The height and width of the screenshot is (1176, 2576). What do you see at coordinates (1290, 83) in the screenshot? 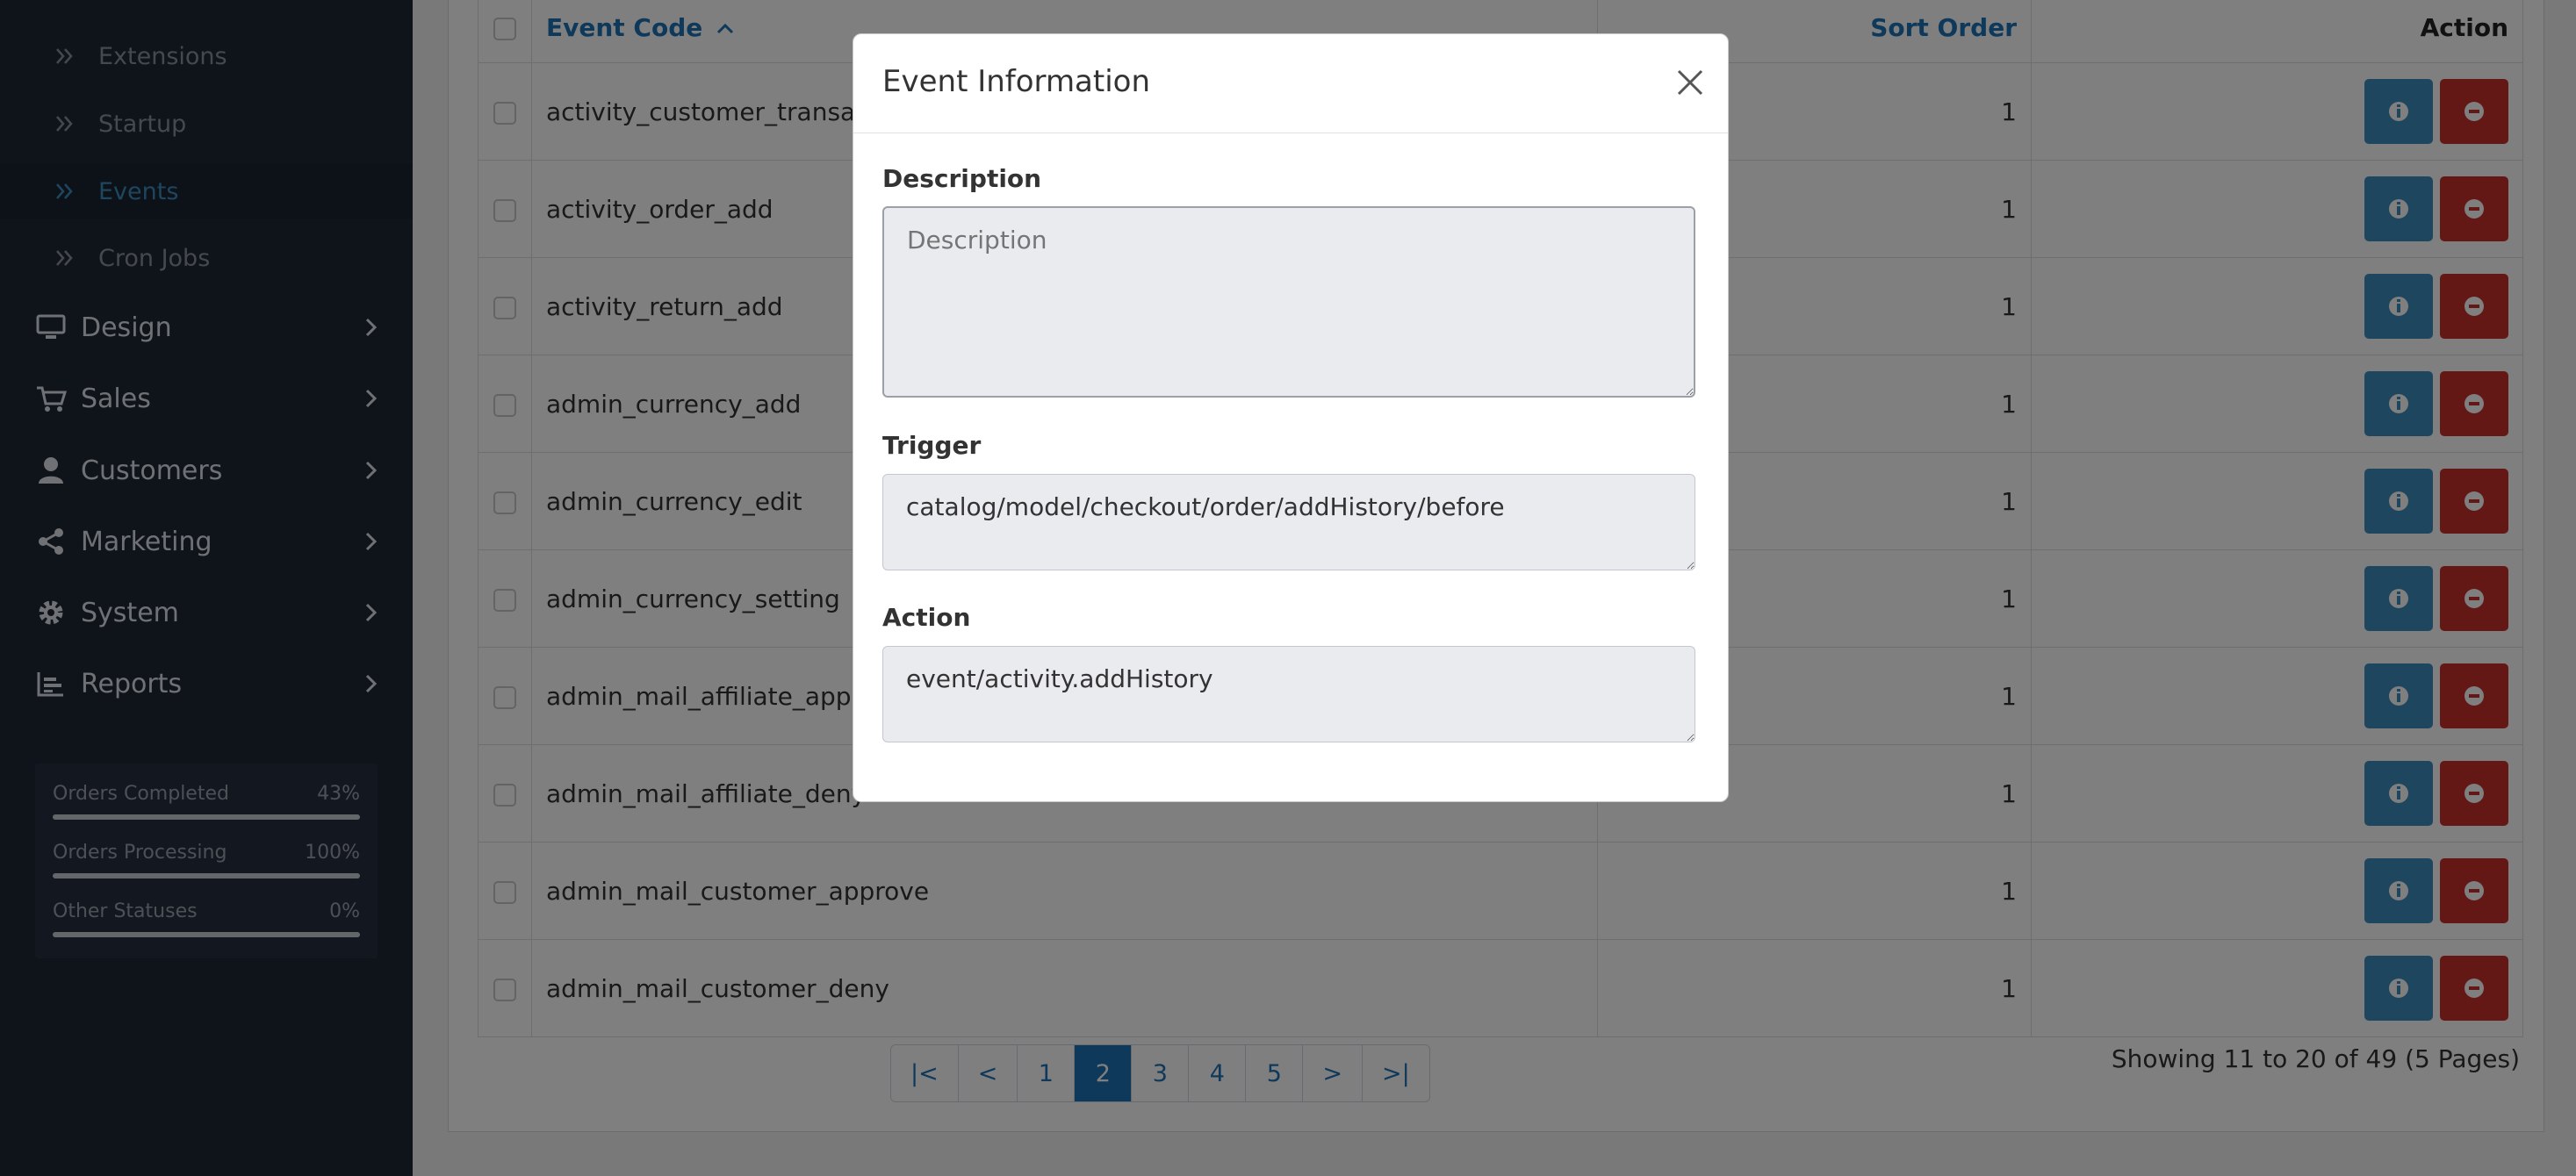
I see `modal-header: Event Information` at bounding box center [1290, 83].